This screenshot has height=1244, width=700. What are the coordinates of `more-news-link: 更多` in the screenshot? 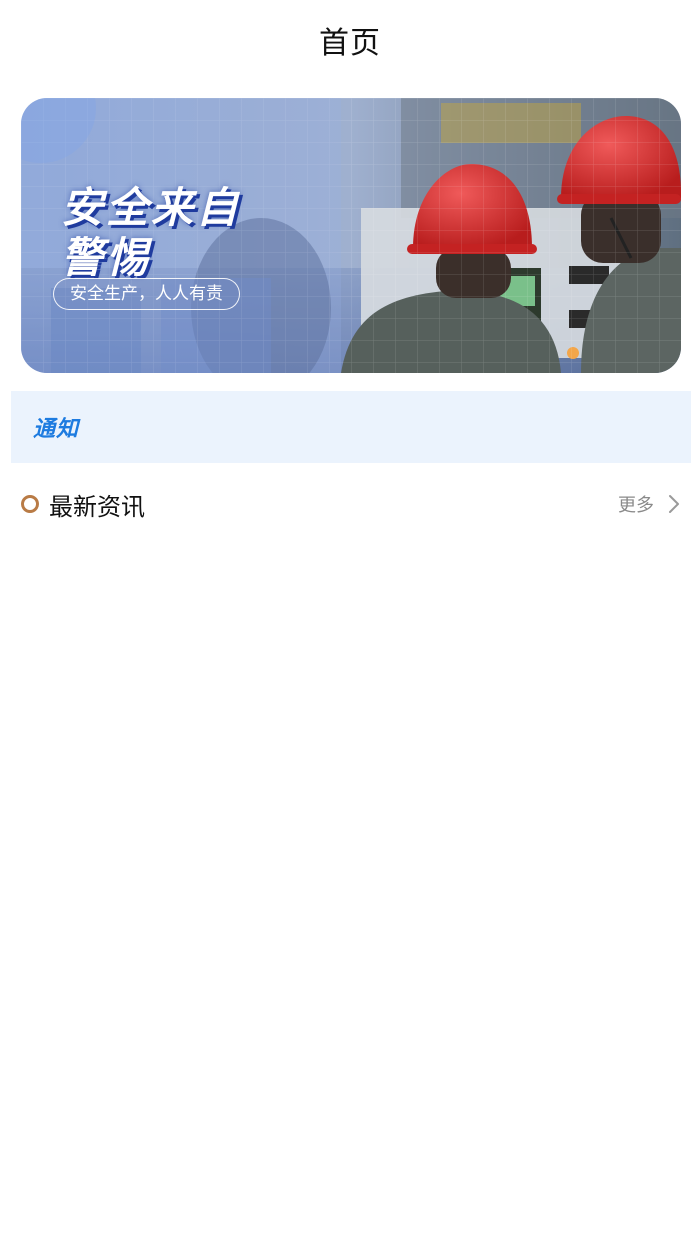 It's located at (649, 504).